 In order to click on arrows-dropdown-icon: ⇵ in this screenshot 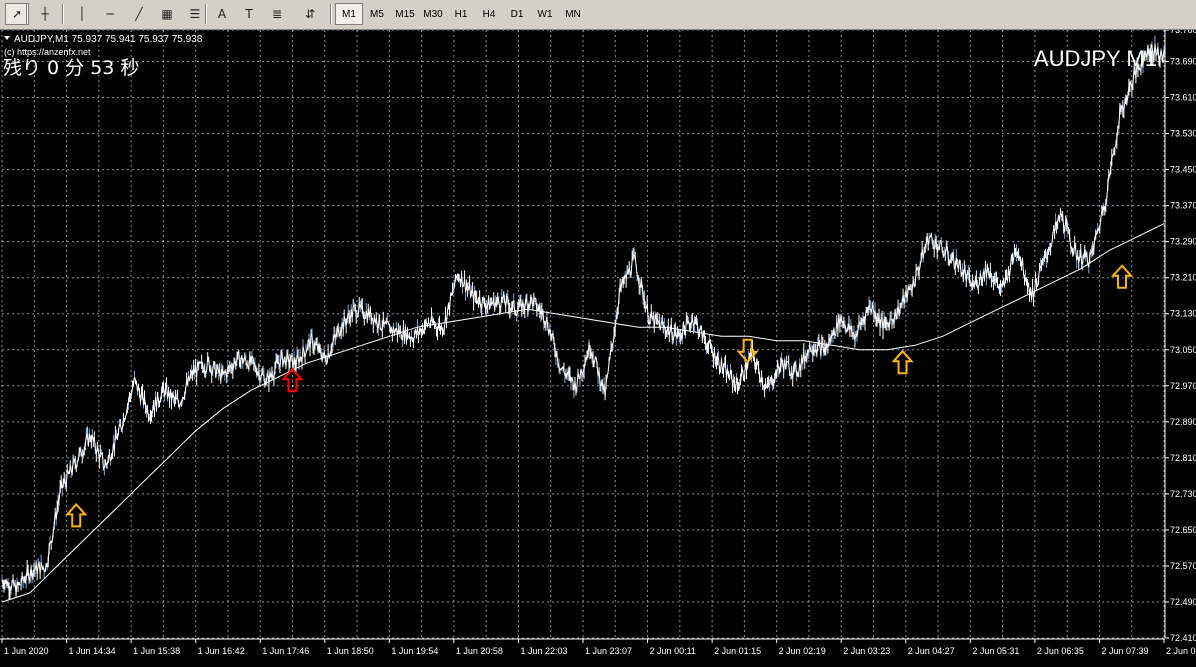, I will do `click(310, 14)`.